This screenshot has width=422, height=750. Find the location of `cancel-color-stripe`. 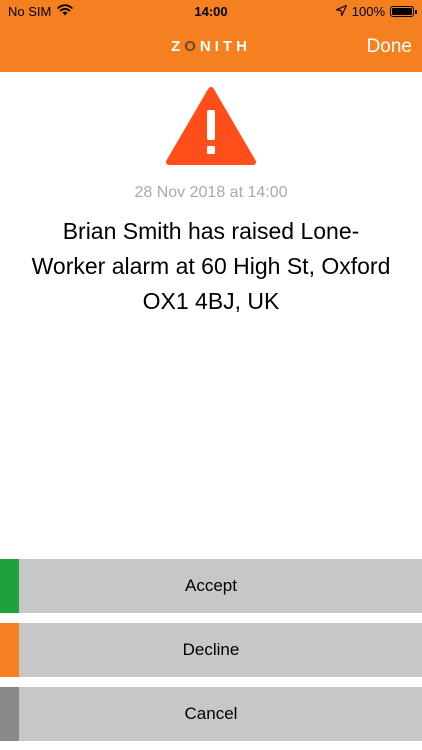

cancel-color-stripe is located at coordinates (9, 714).